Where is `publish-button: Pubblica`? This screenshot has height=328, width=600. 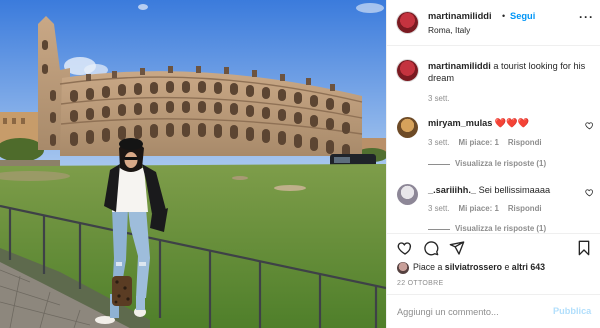 publish-button: Pubblica is located at coordinates (572, 311).